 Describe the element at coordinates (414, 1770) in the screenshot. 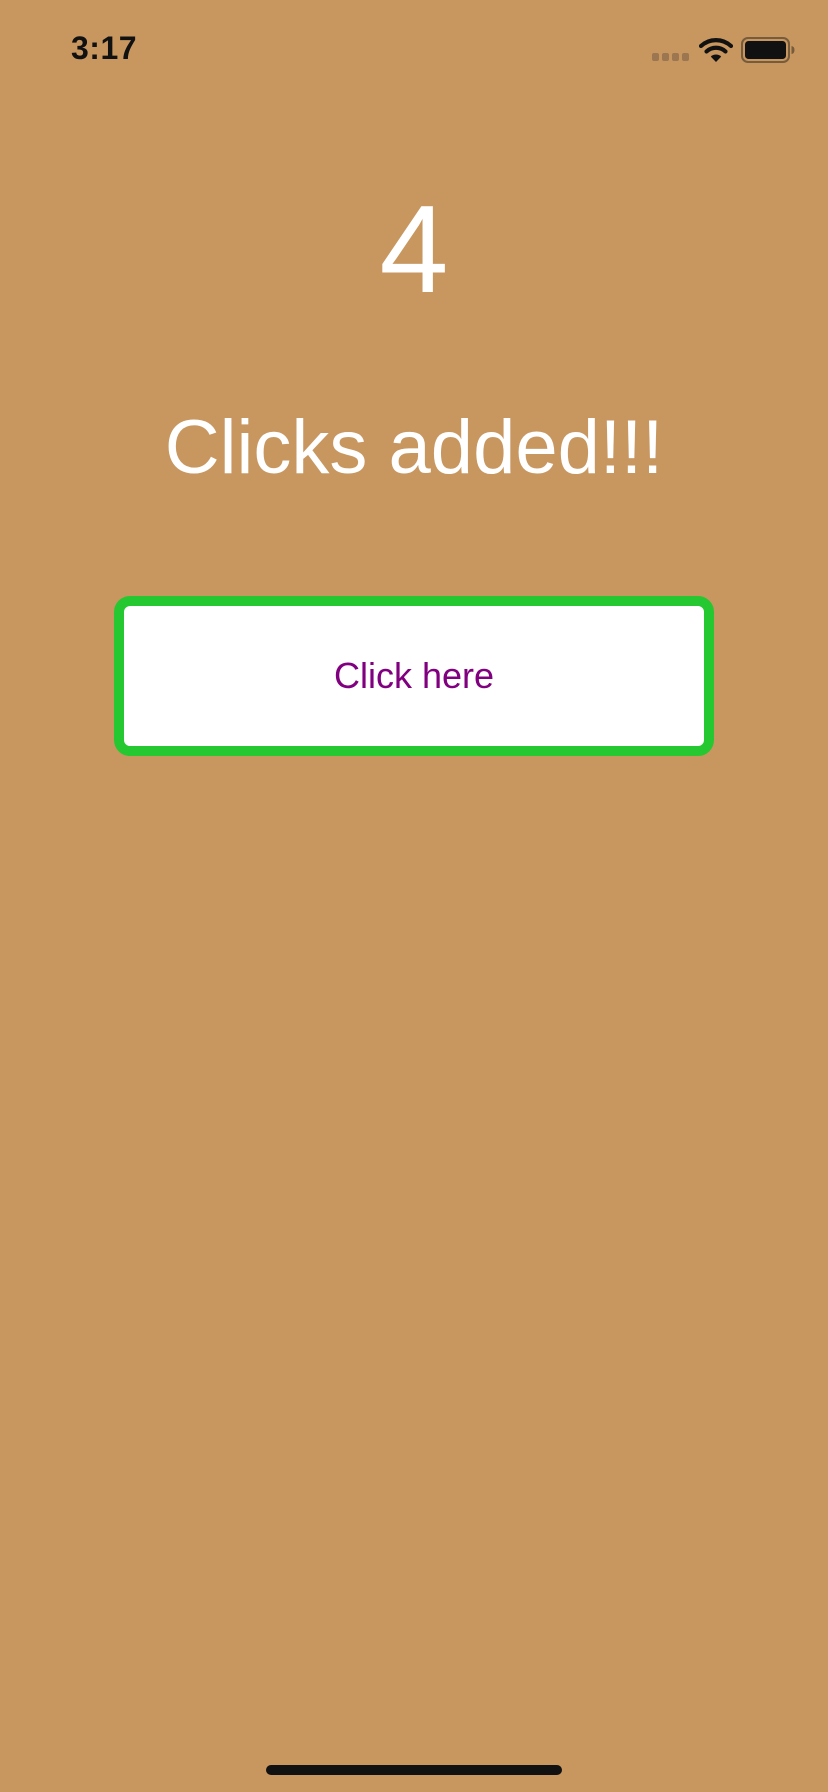

I see `home-indicator` at that location.